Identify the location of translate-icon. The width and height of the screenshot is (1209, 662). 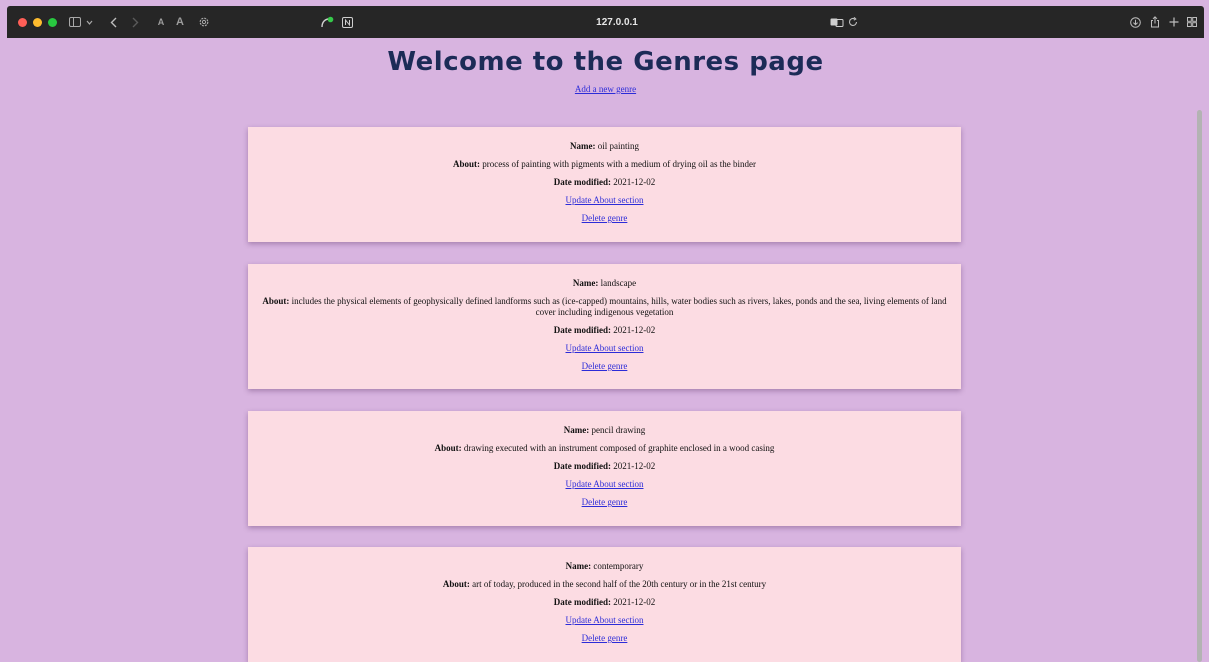
(837, 22).